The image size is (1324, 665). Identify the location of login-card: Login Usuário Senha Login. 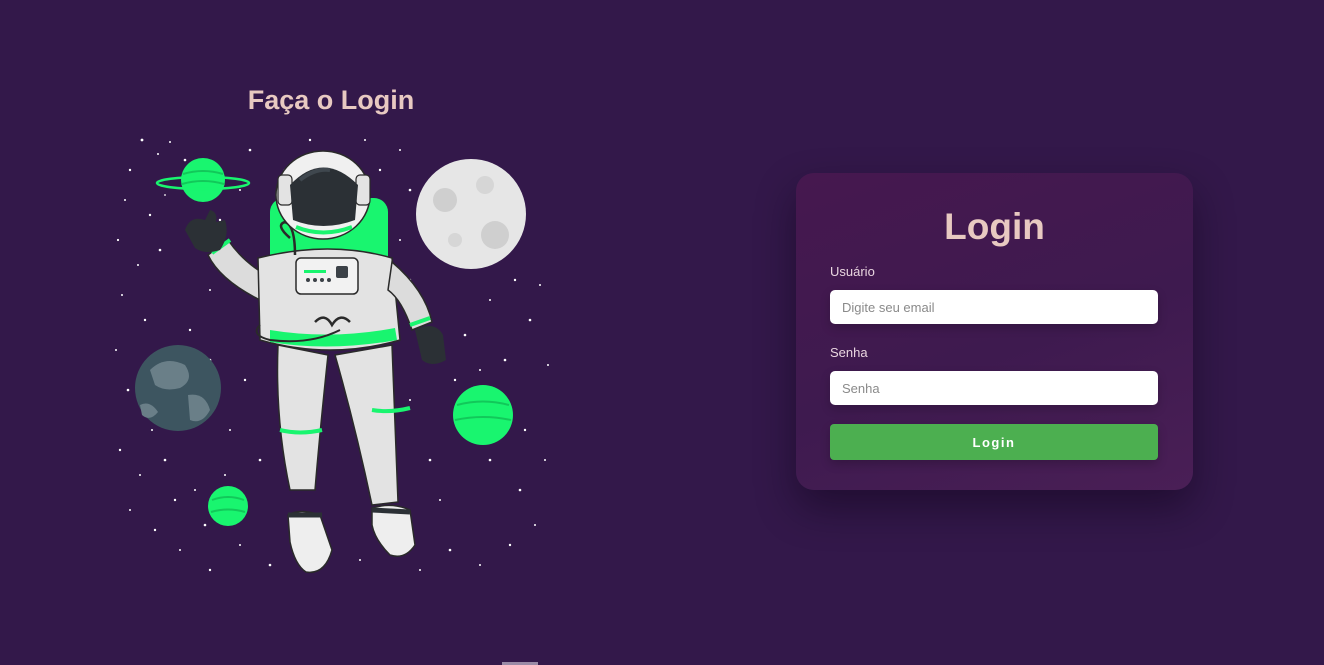
(994, 331).